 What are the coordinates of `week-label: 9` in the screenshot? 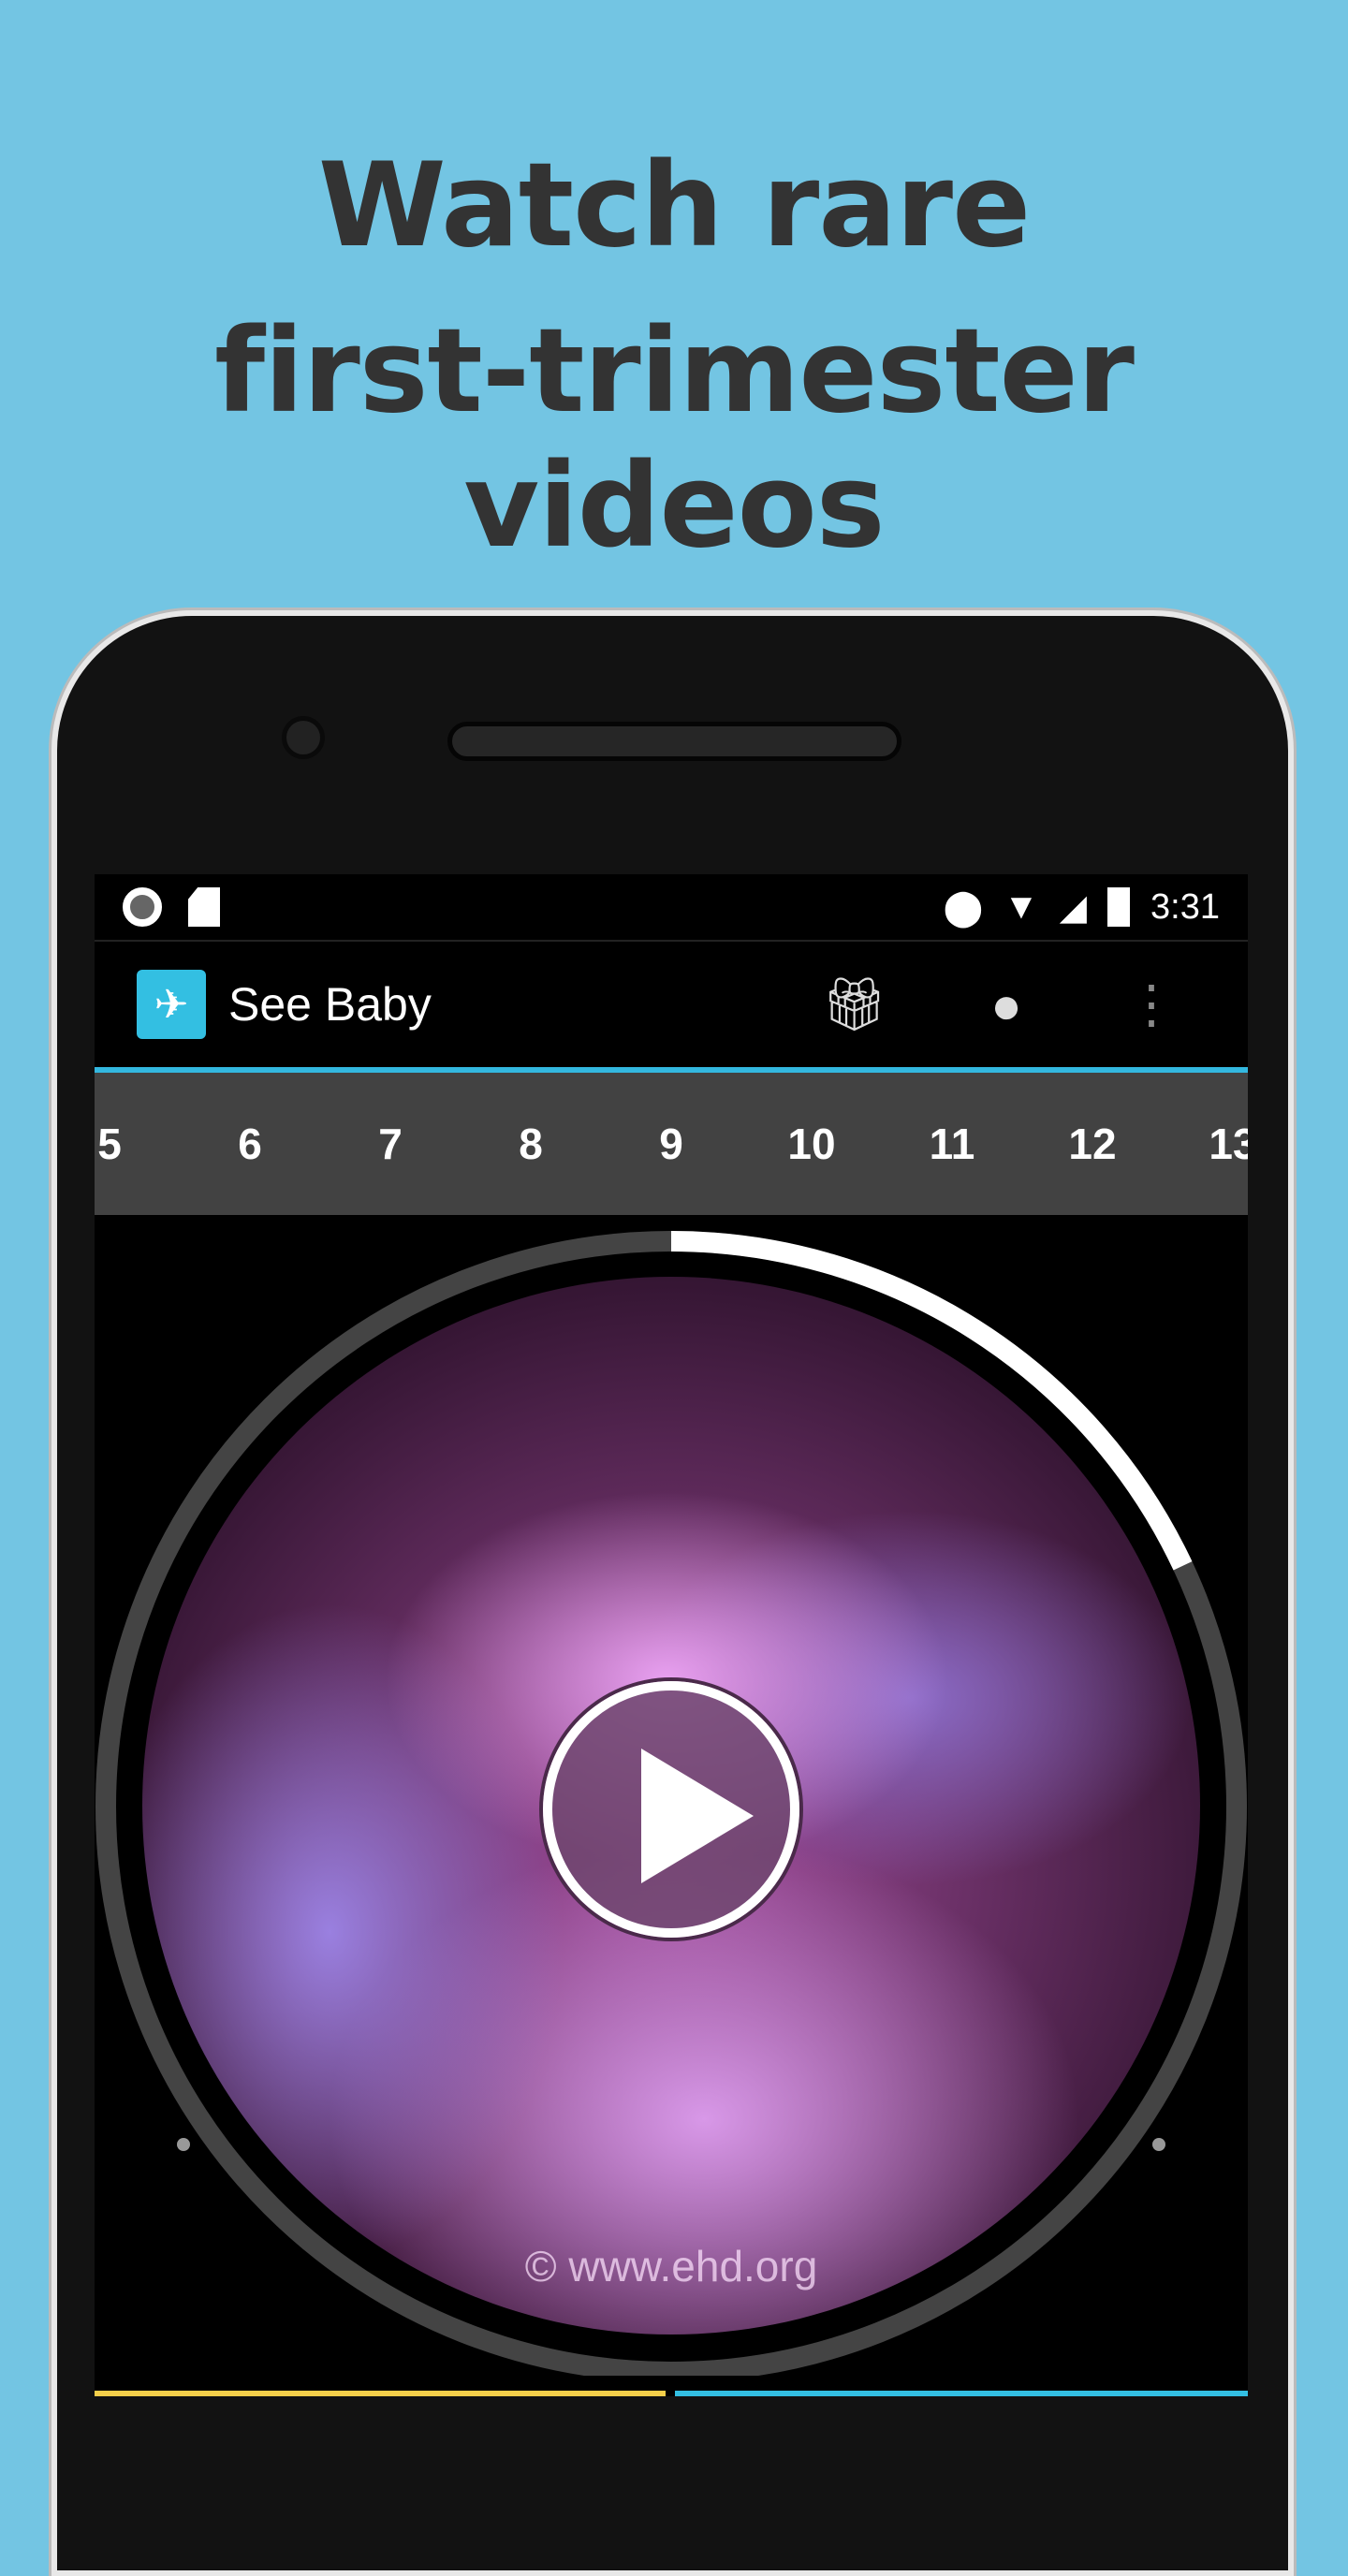 It's located at (671, 1144).